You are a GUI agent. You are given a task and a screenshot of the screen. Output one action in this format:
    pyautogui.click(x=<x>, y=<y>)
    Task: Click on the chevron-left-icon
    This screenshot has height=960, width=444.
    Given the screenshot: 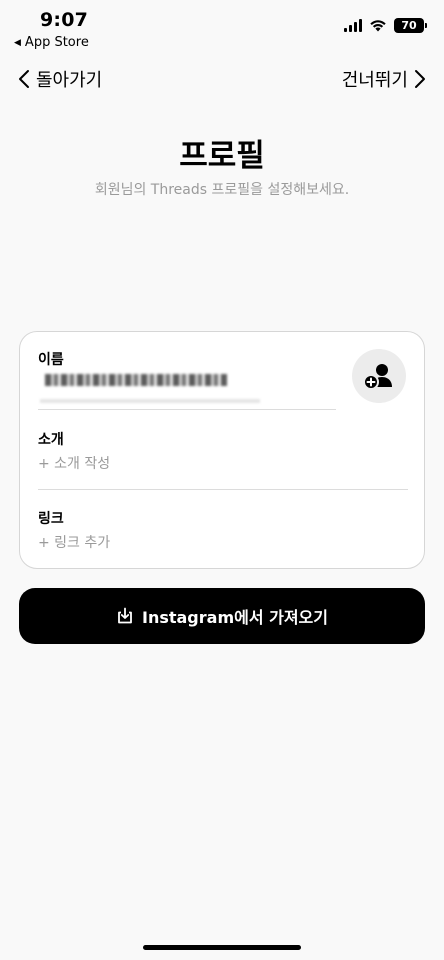 What is the action you would take?
    pyautogui.click(x=24, y=79)
    